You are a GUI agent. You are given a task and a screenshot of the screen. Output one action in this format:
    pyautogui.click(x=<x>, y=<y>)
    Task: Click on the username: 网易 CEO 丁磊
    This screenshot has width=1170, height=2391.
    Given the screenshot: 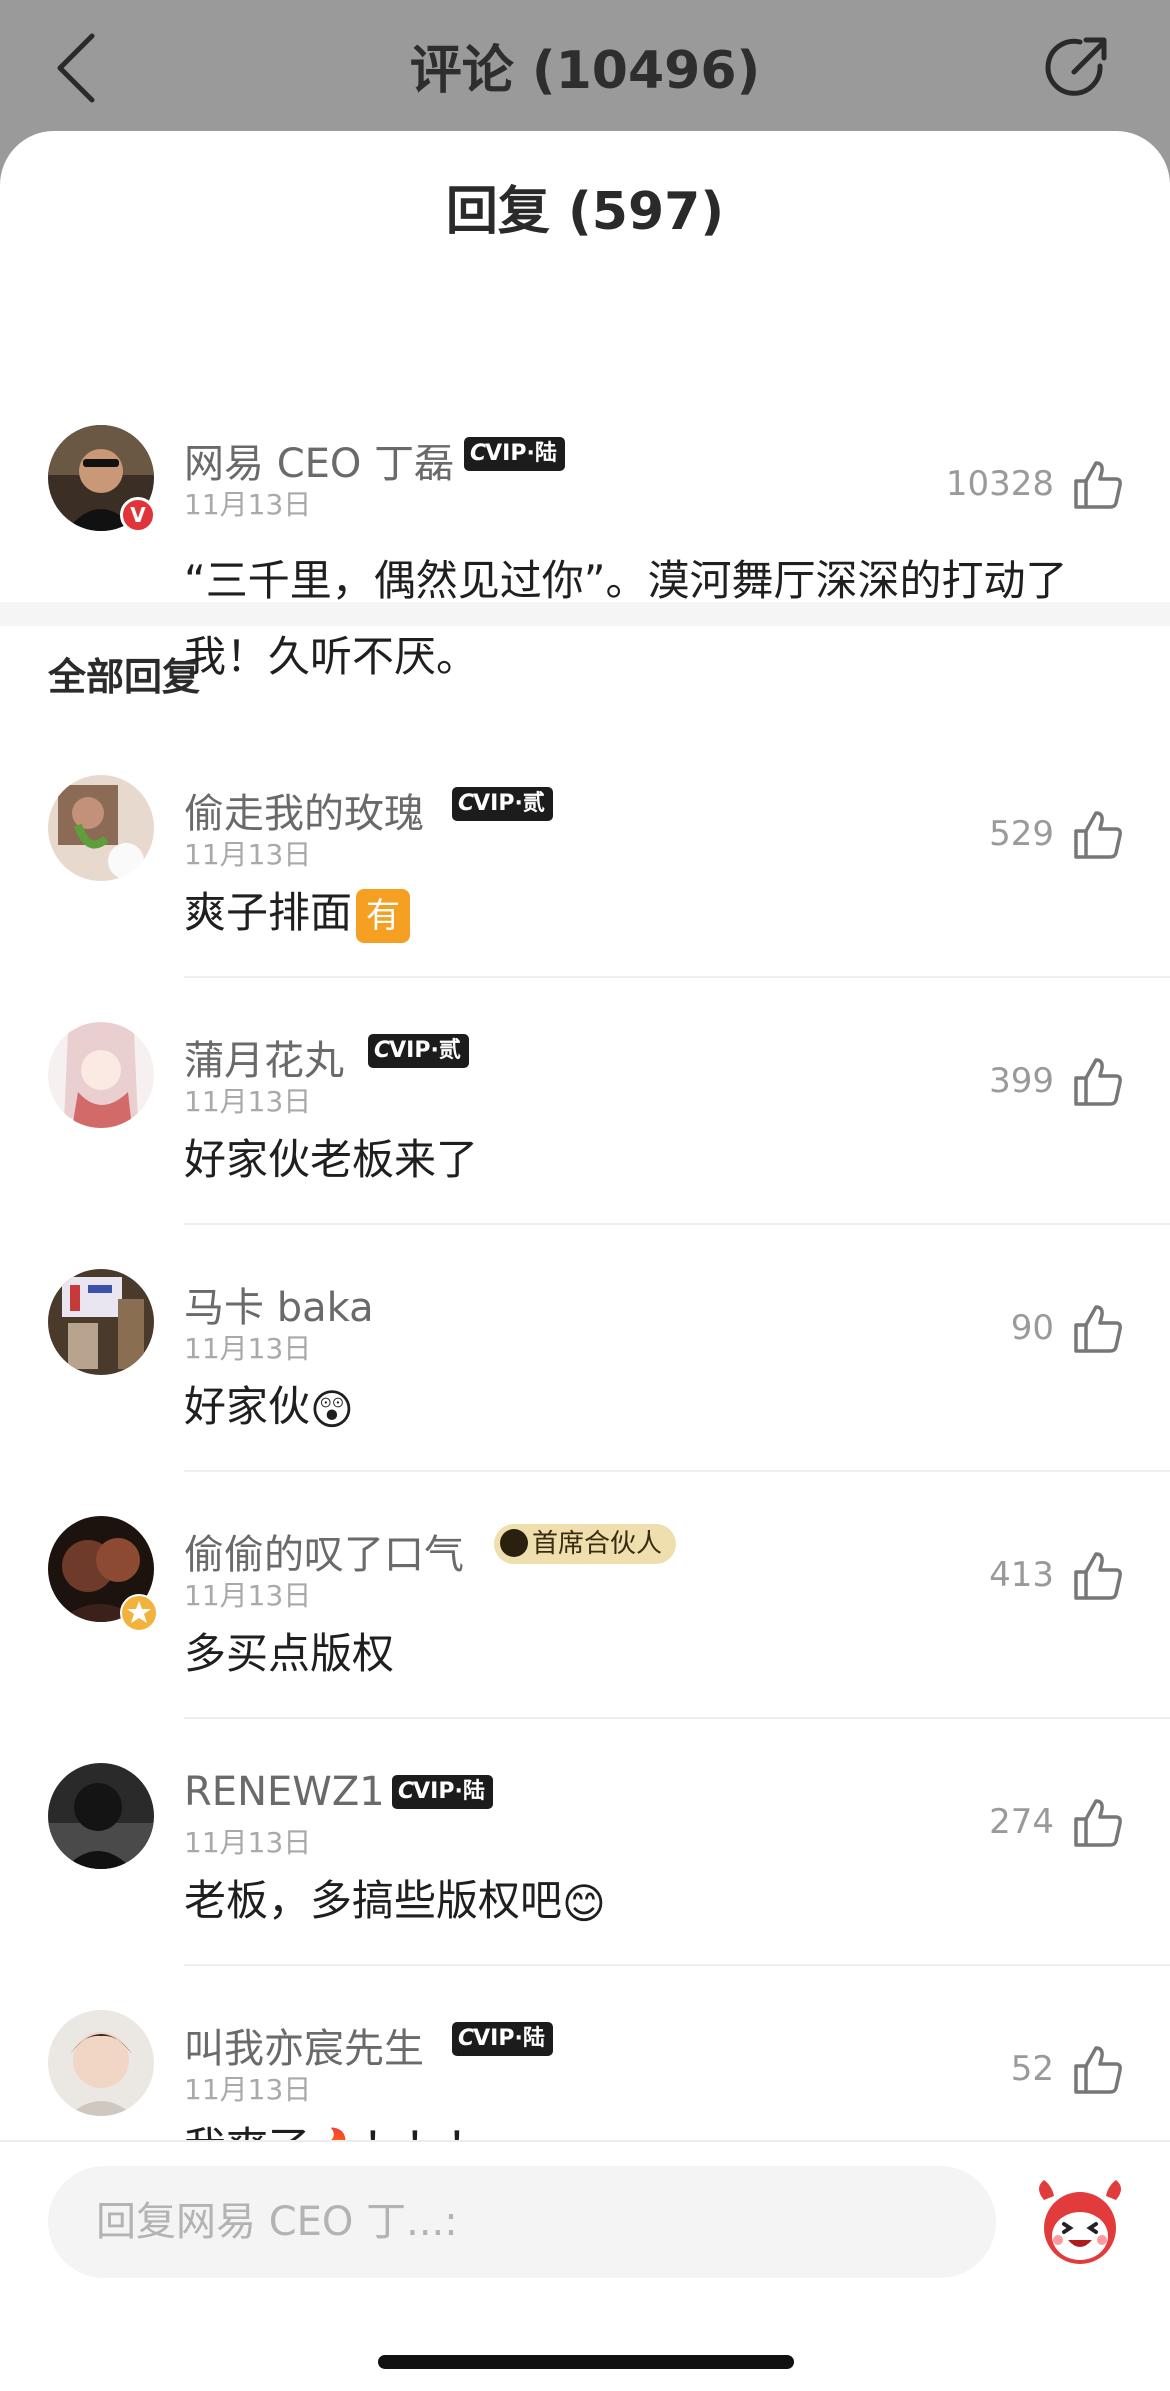 What is the action you would take?
    pyautogui.click(x=319, y=460)
    